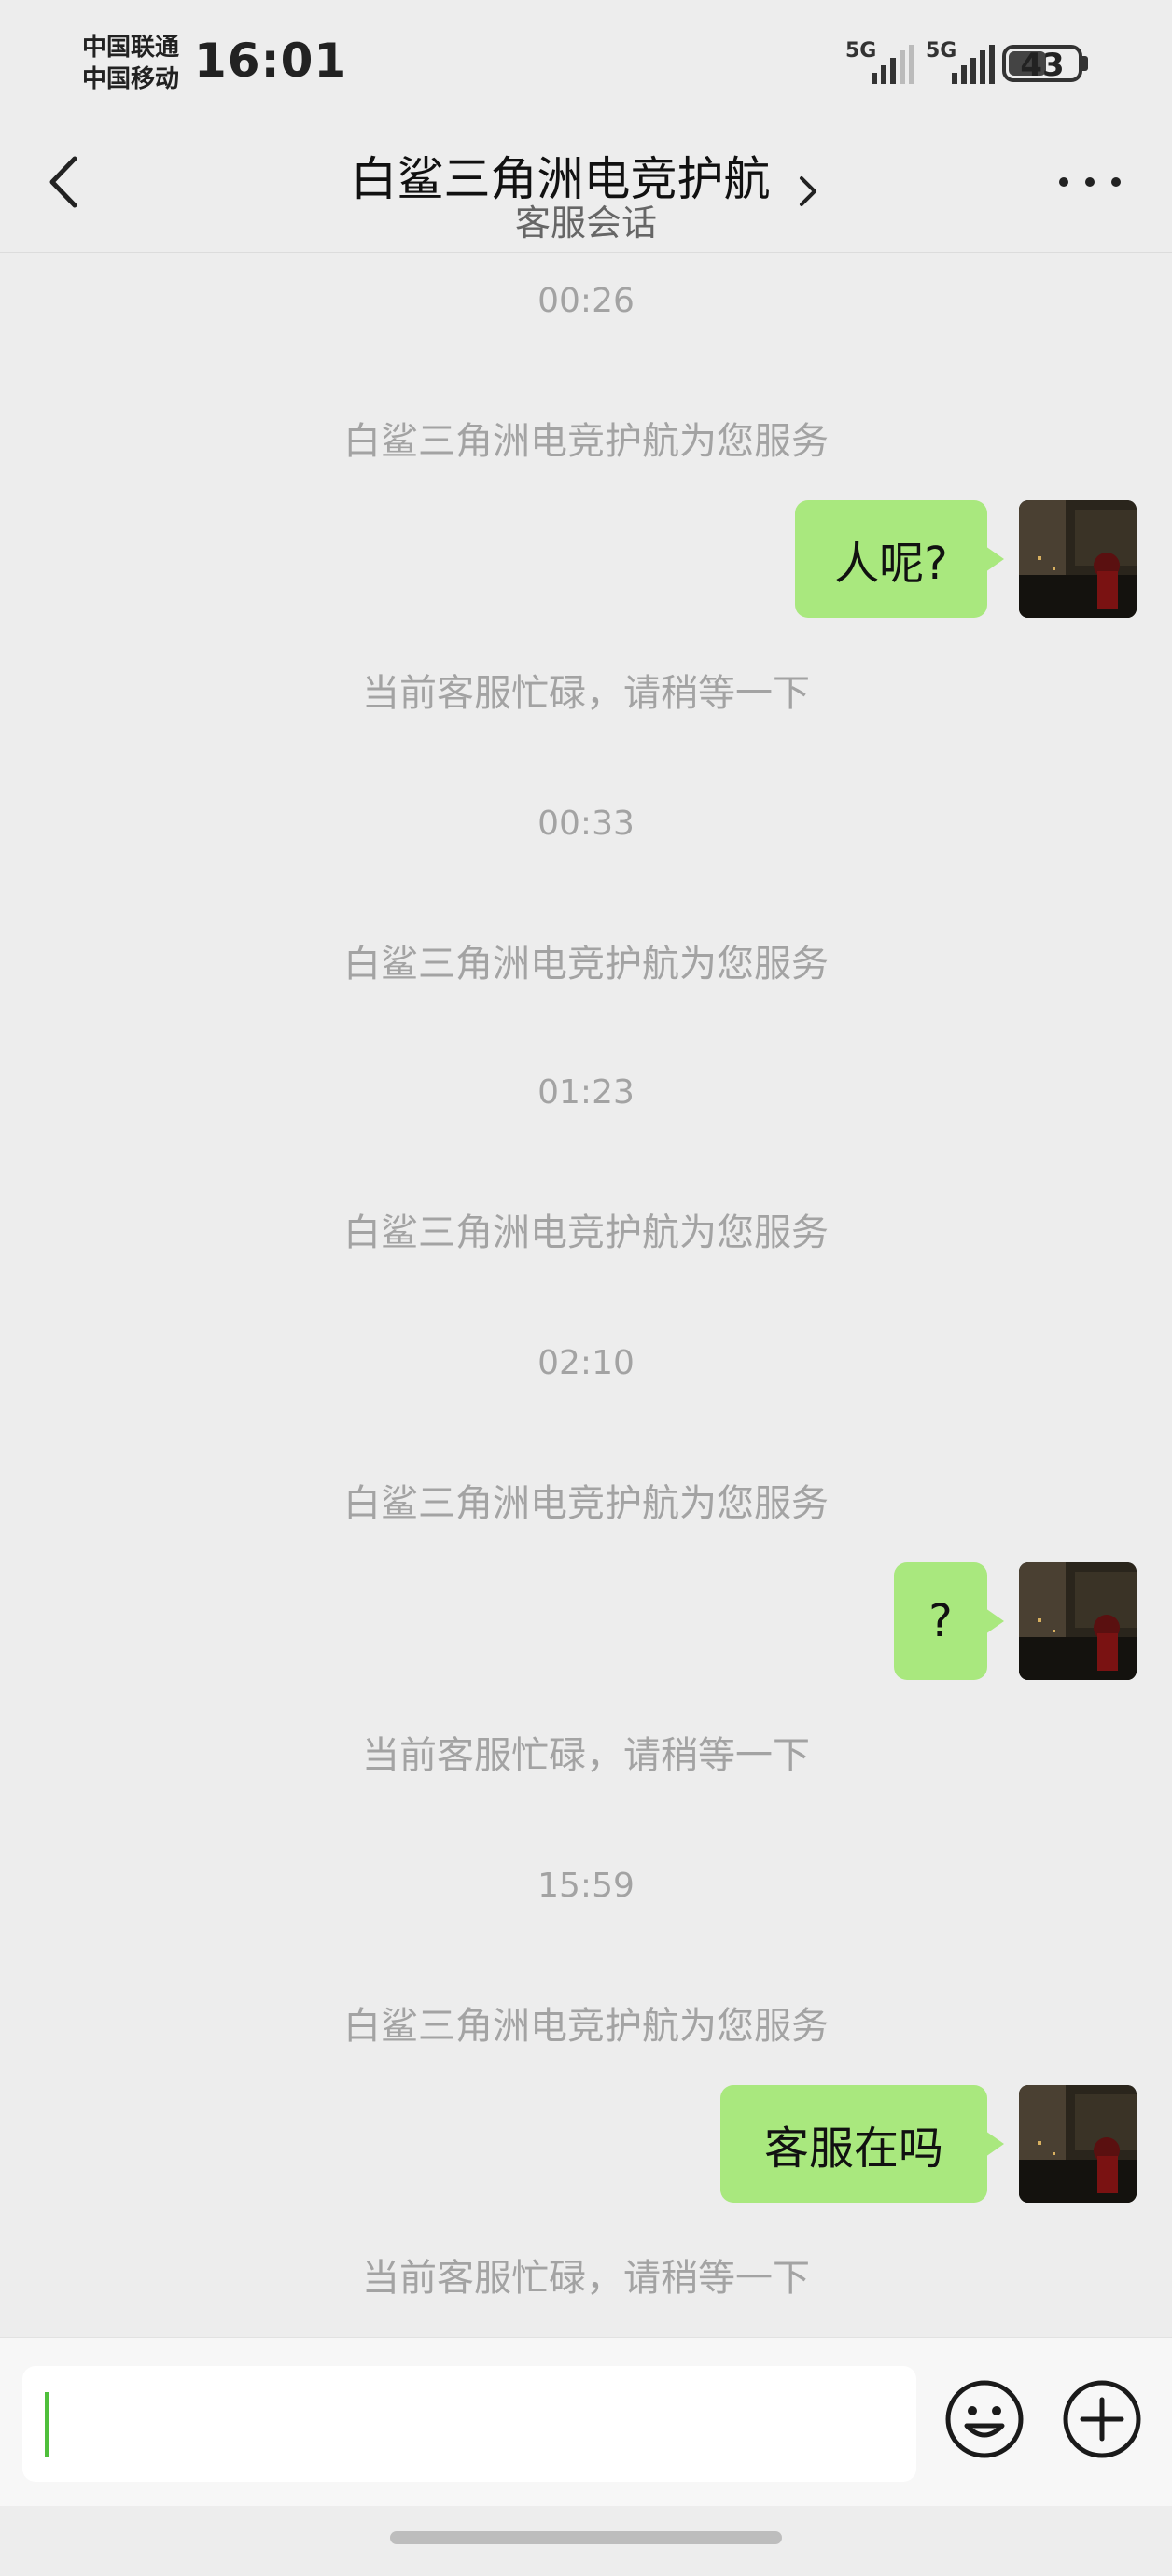 The width and height of the screenshot is (1172, 2576). I want to click on chat-header: 白鲨三角洲电竞护航 客服会话, so click(586, 192).